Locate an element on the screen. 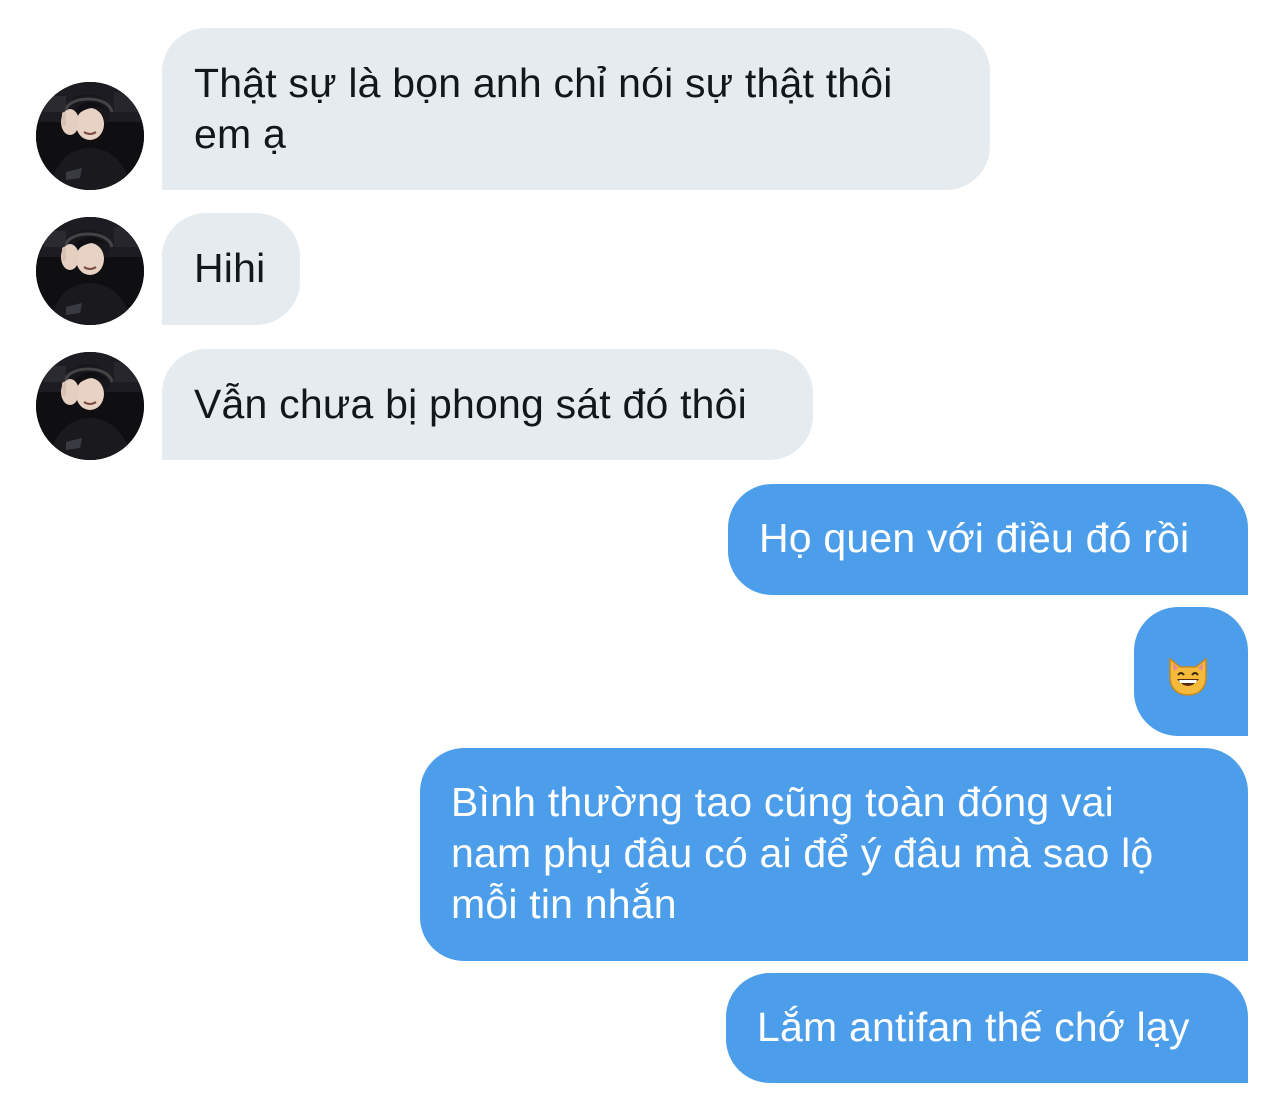 The height and width of the screenshot is (1093, 1284). message-text-line: Hihi is located at coordinates (230, 268).